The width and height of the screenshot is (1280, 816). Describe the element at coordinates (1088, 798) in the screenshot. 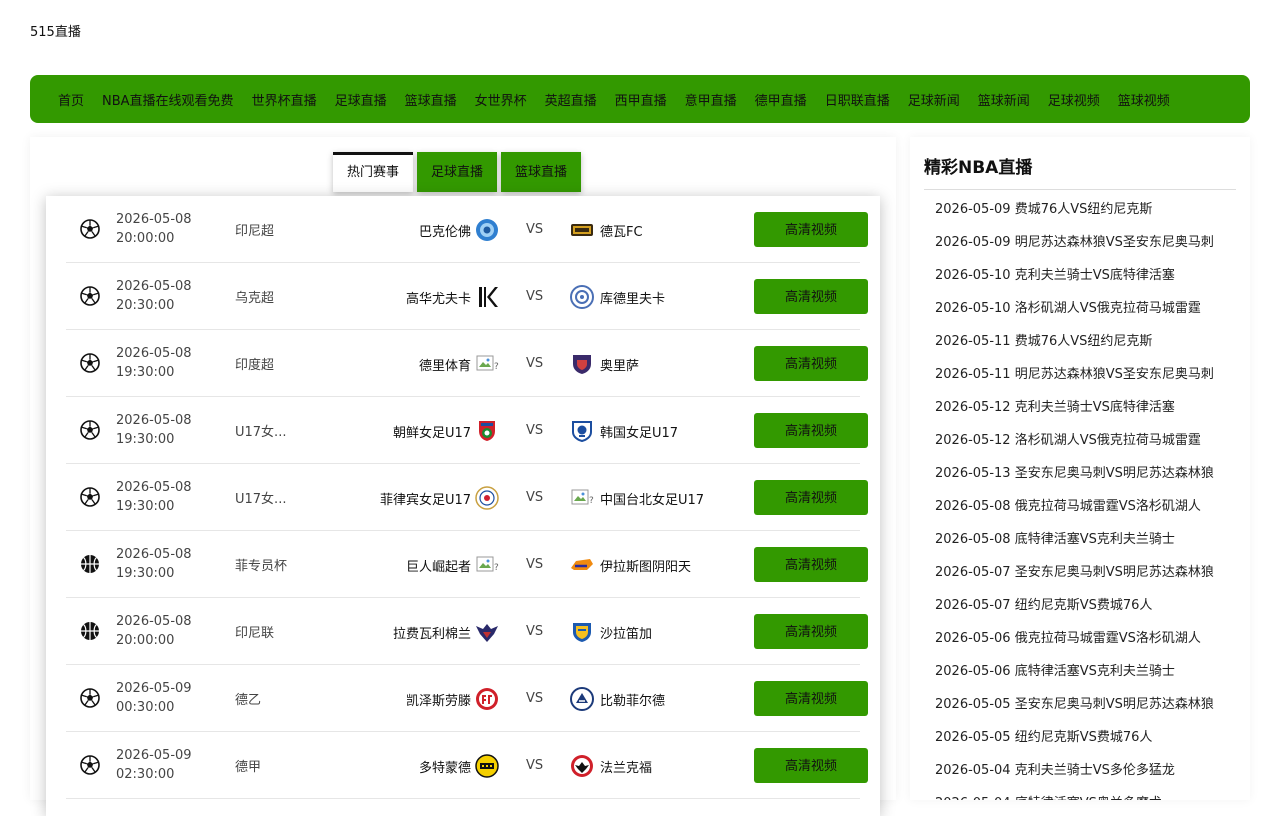

I see `sidebar-match-title: 底特律活塞VS奥兰多魔术` at that location.